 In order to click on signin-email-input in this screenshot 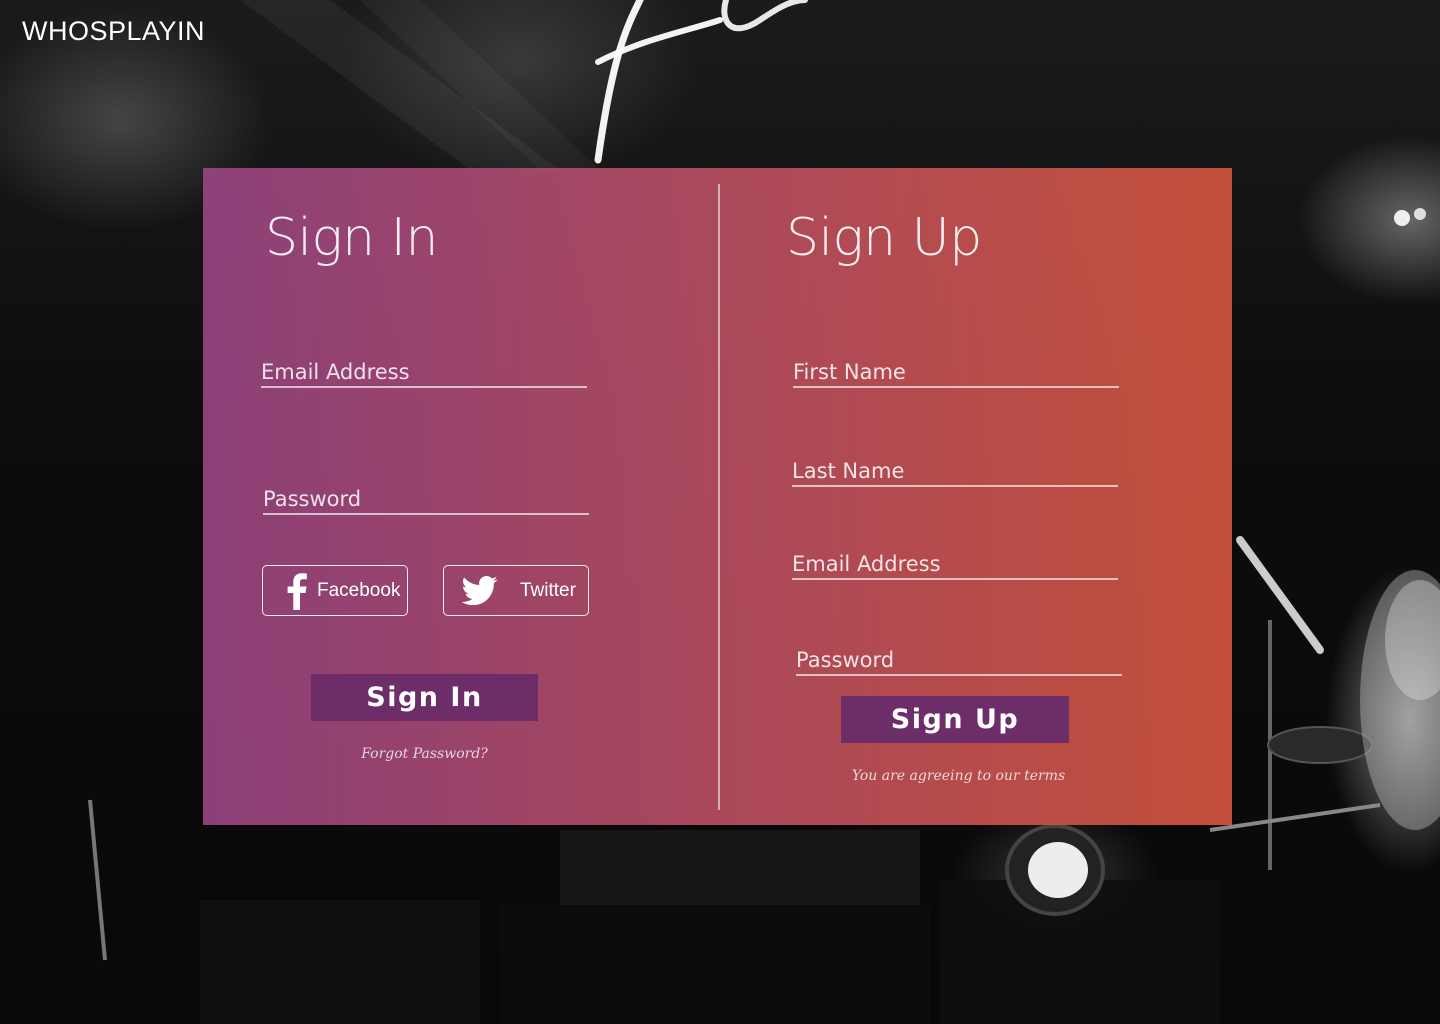, I will do `click(424, 372)`.